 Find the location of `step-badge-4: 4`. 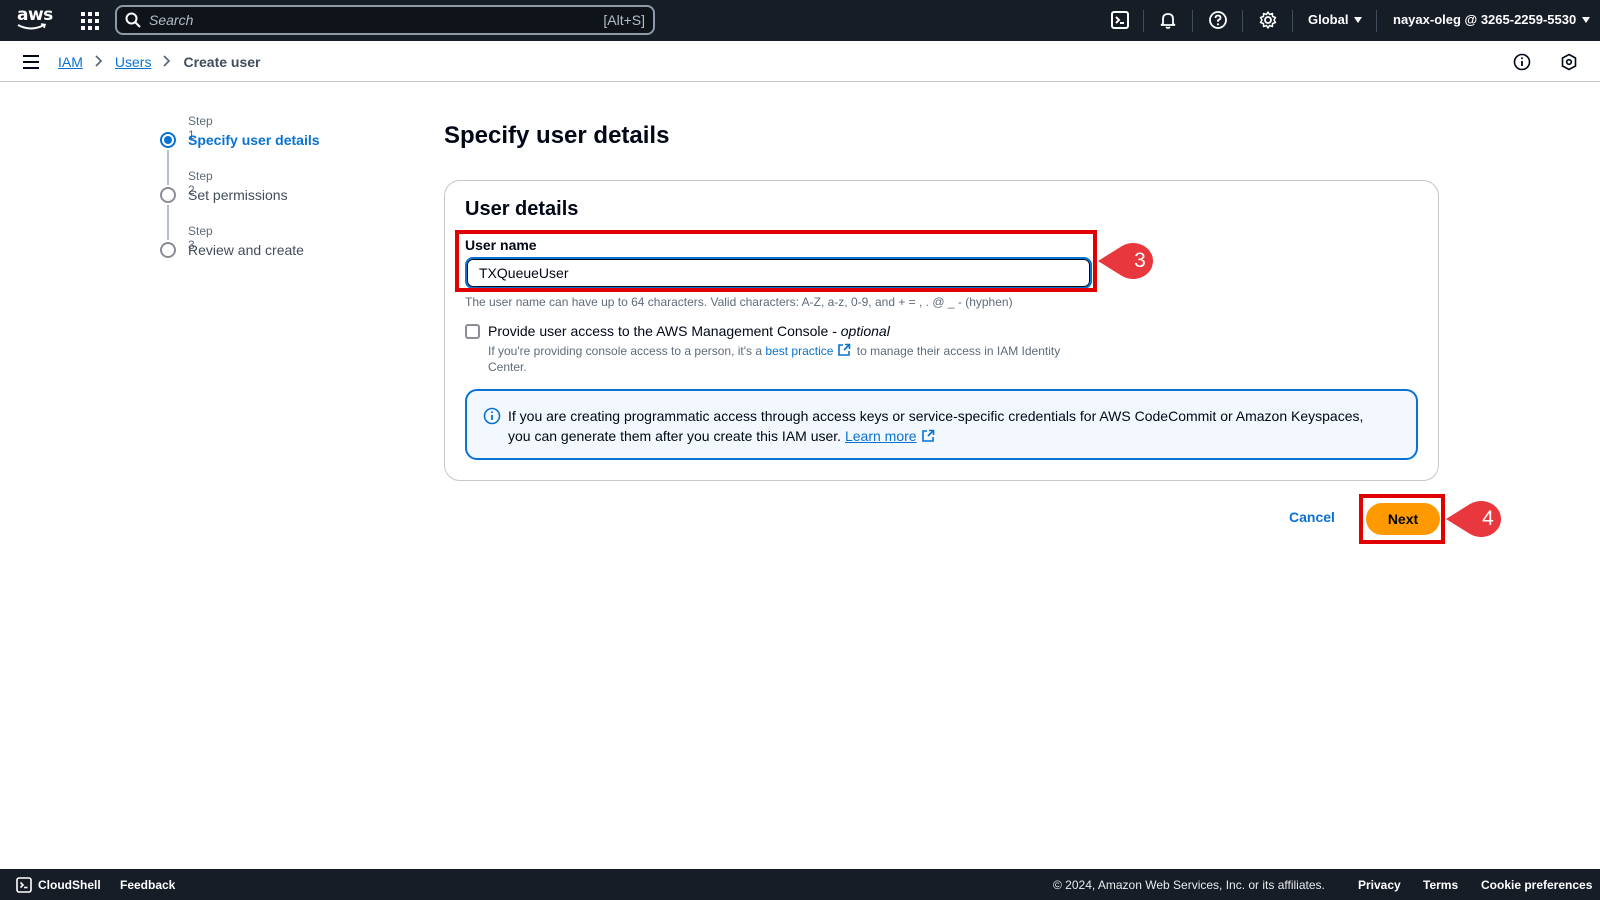

step-badge-4: 4 is located at coordinates (1477, 519).